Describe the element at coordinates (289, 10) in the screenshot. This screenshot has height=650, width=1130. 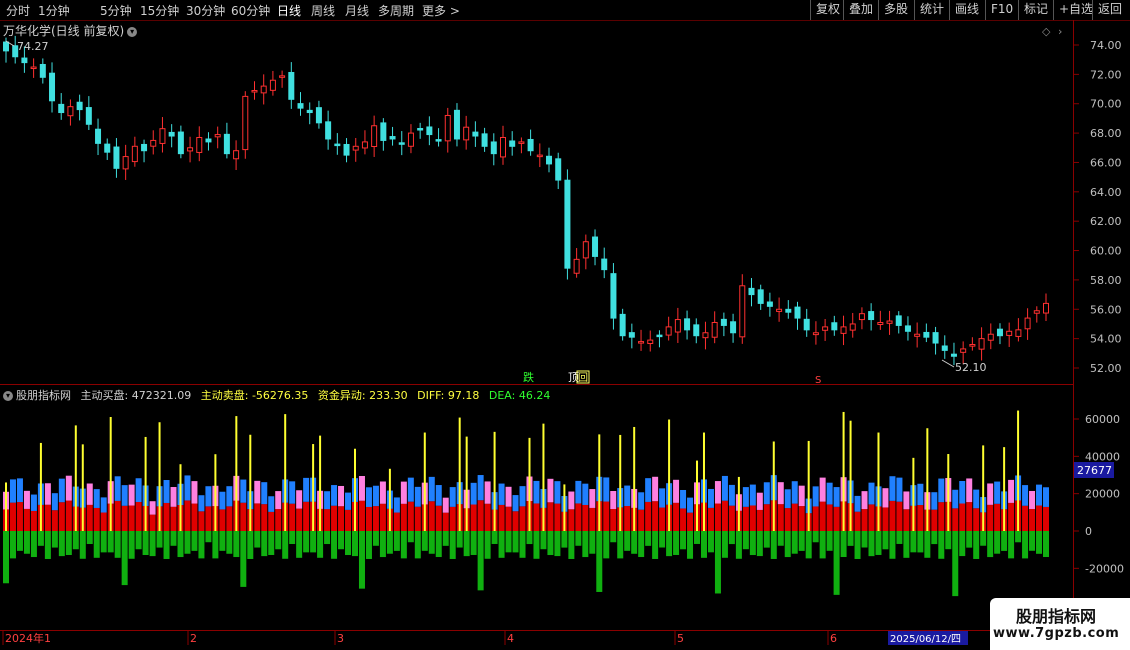
I see `period-tab-daily: 日线` at that location.